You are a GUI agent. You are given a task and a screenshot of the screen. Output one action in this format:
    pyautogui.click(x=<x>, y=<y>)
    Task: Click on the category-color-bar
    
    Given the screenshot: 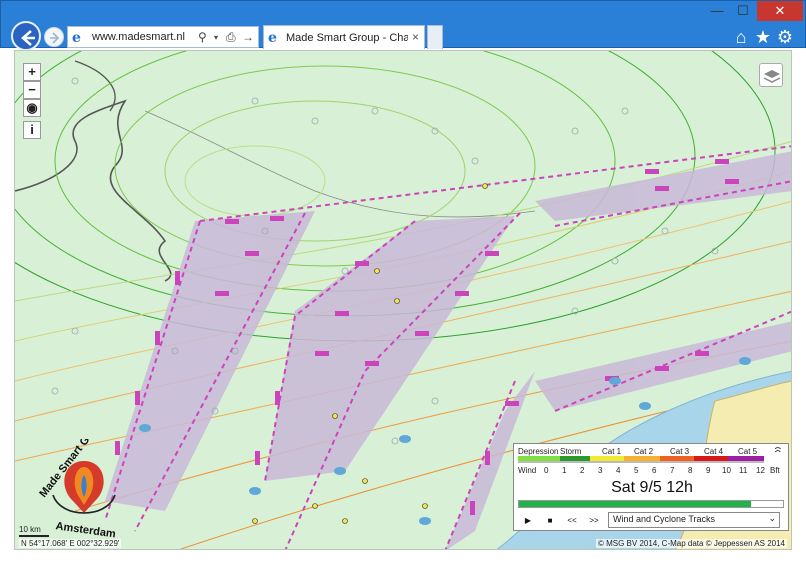 What is the action you would take?
    pyautogui.click(x=641, y=459)
    